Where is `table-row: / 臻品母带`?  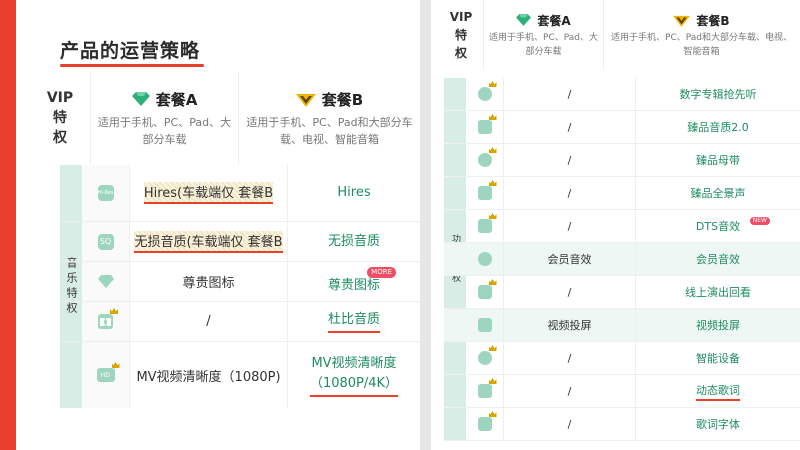 table-row: / 臻品母带 is located at coordinates (622, 160).